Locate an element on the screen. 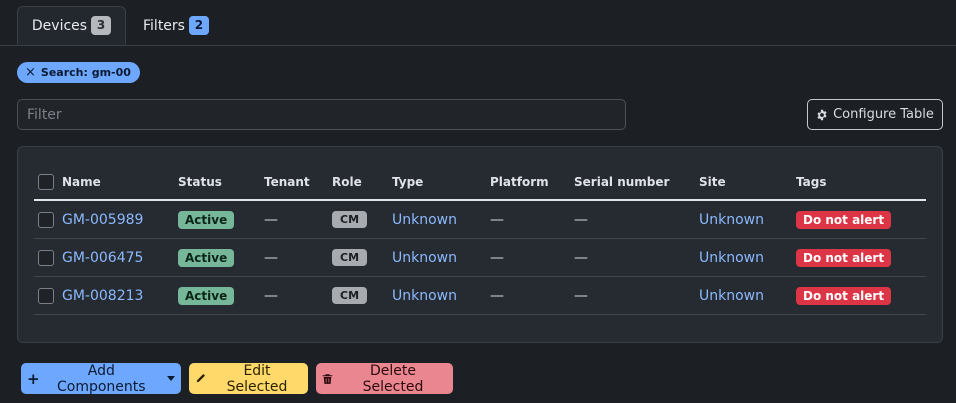 The width and height of the screenshot is (956, 403). column-header-platform: Platform is located at coordinates (532, 183).